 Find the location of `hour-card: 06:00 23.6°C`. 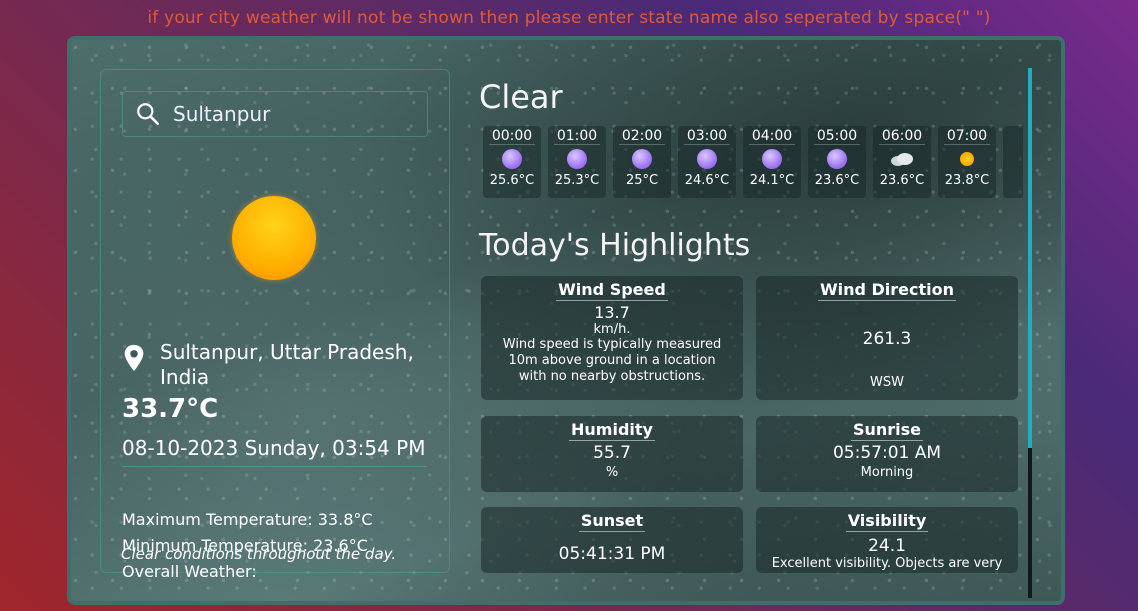

hour-card: 06:00 23.6°C is located at coordinates (902, 162).